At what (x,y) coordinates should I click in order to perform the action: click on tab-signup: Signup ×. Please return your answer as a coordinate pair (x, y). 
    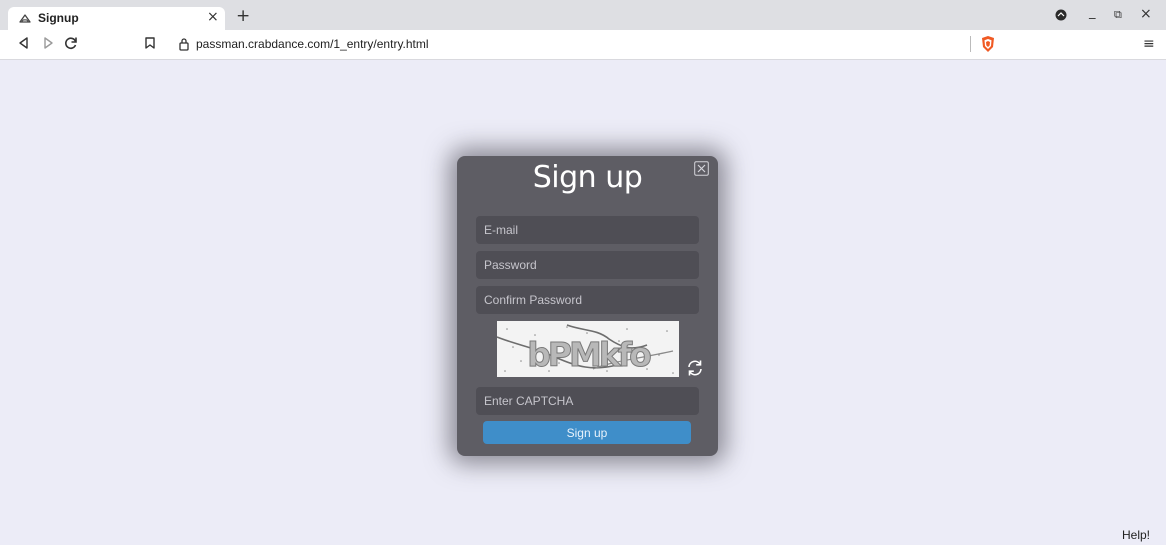
    Looking at the image, I should click on (116, 18).